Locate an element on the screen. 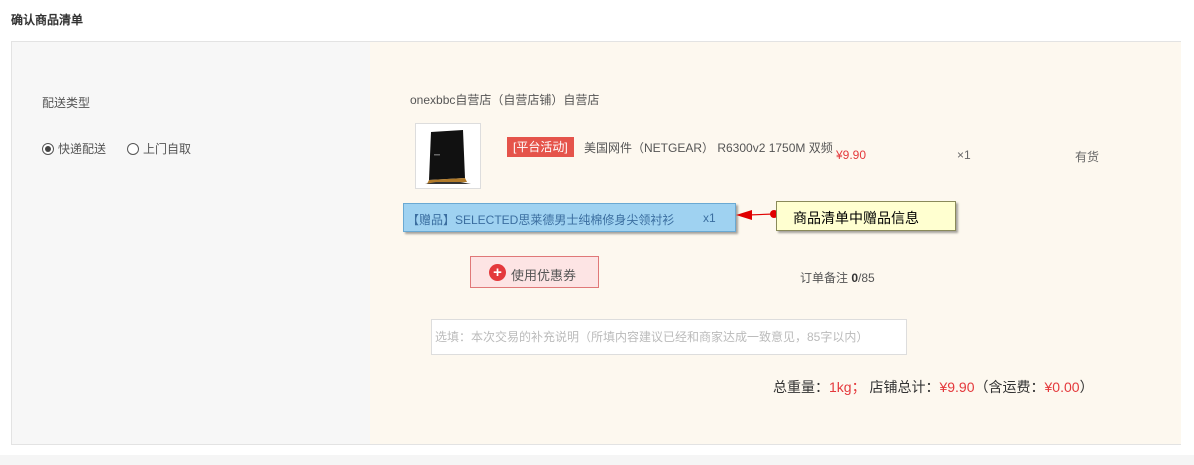 The width and height of the screenshot is (1194, 465). delivery-option-pickup: 上门自取 is located at coordinates (159, 148).